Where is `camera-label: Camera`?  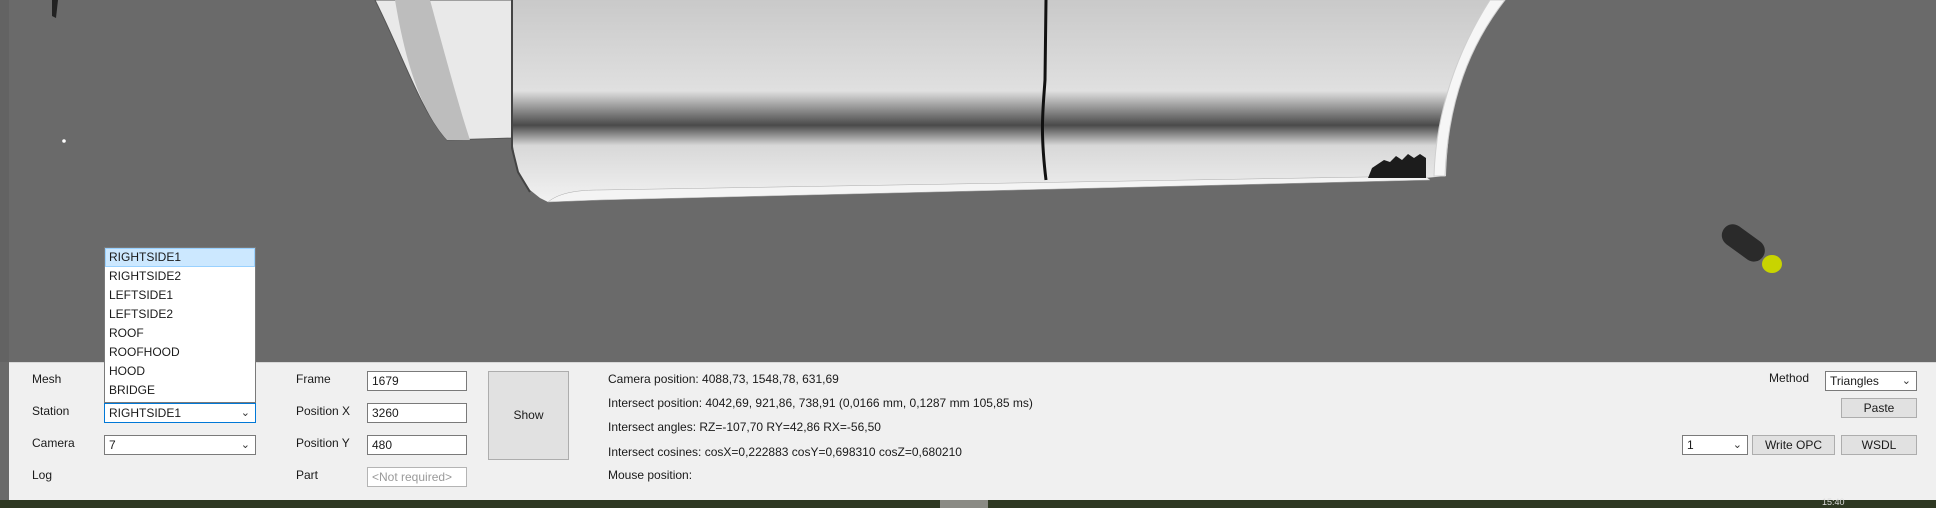 camera-label: Camera is located at coordinates (53, 443).